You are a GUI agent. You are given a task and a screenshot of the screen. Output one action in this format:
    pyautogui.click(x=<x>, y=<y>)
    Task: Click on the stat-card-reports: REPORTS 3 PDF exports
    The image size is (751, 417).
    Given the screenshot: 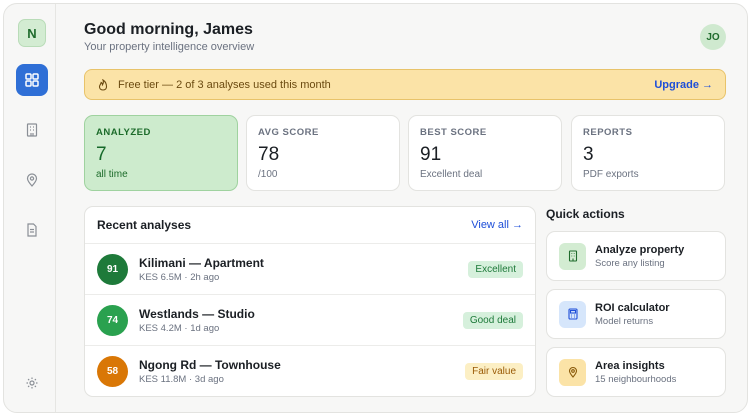 What is the action you would take?
    pyautogui.click(x=648, y=153)
    